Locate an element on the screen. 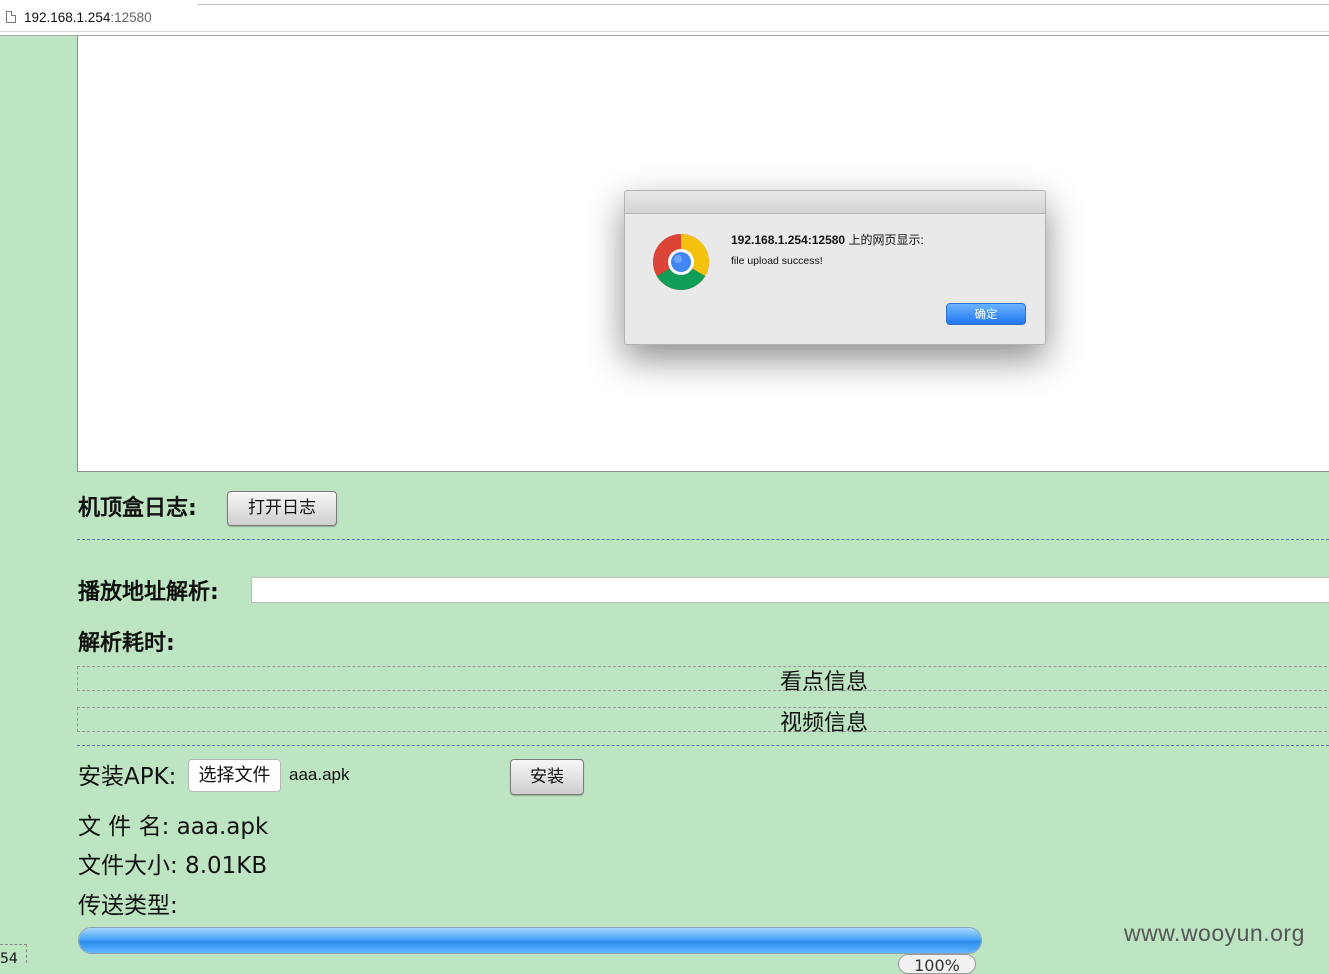 This screenshot has width=1329, height=974. file-name-info: 文 件 名: aaa.apk is located at coordinates (173, 827).